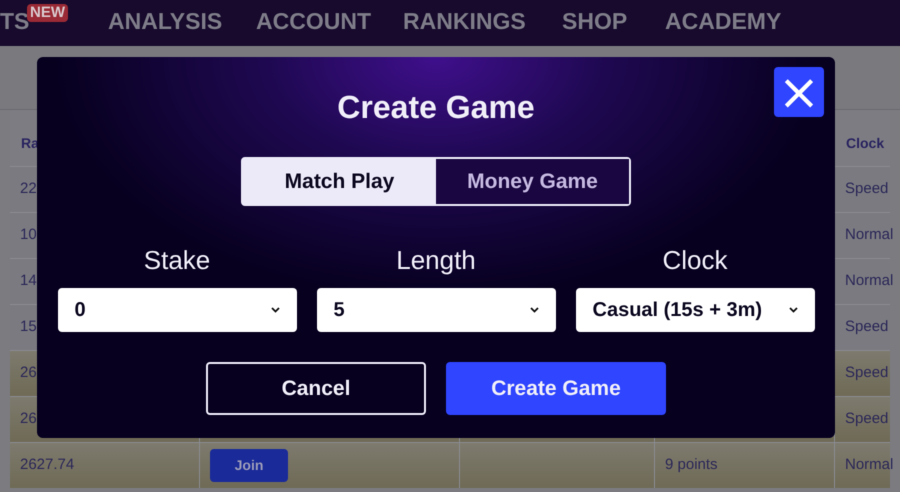 The height and width of the screenshot is (492, 900). Describe the element at coordinates (316, 388) in the screenshot. I see `cancel-button: Cancel` at that location.